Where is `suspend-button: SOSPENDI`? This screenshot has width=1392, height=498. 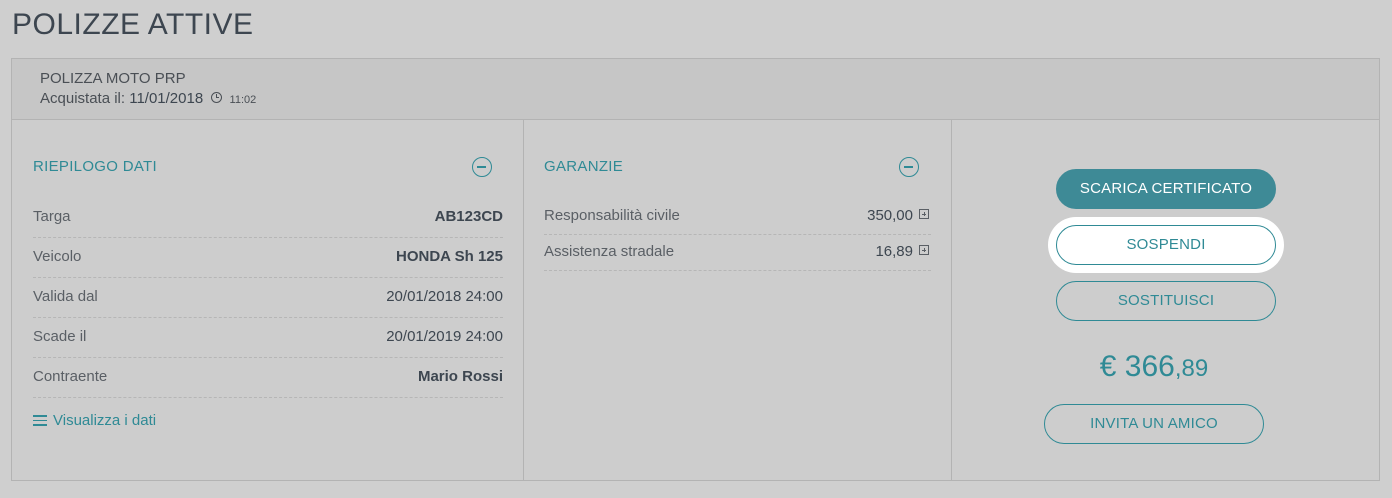
suspend-button: SOSPENDI is located at coordinates (1166, 245).